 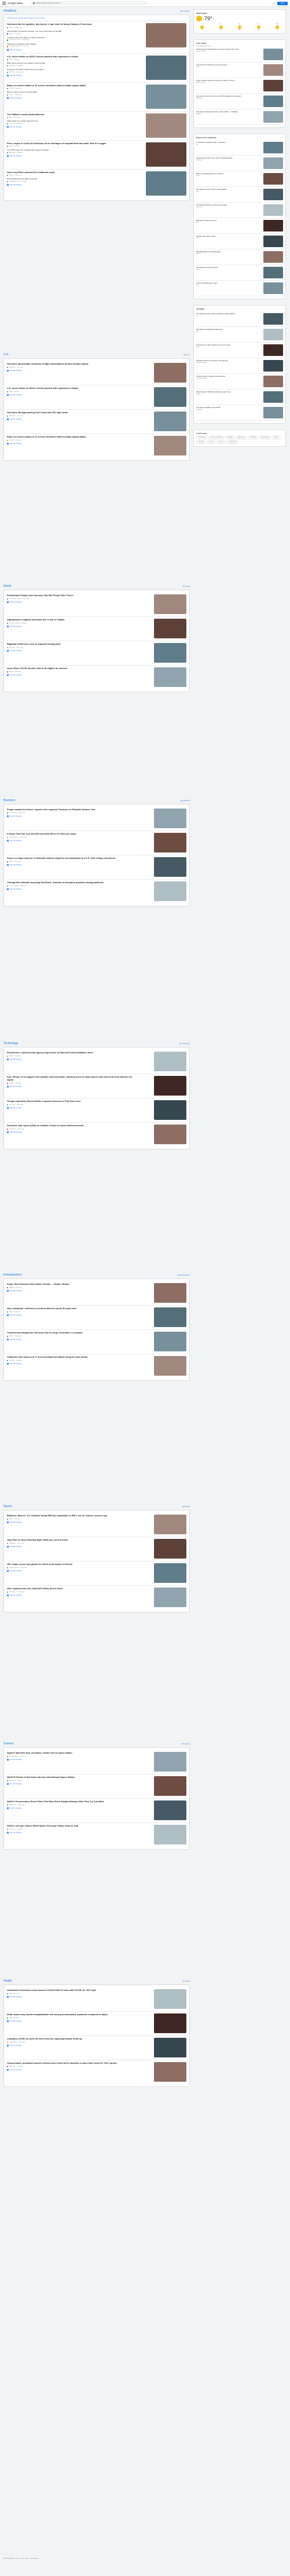 I want to click on search-bar: Search for topics, locations & sources, so click(x=89, y=3).